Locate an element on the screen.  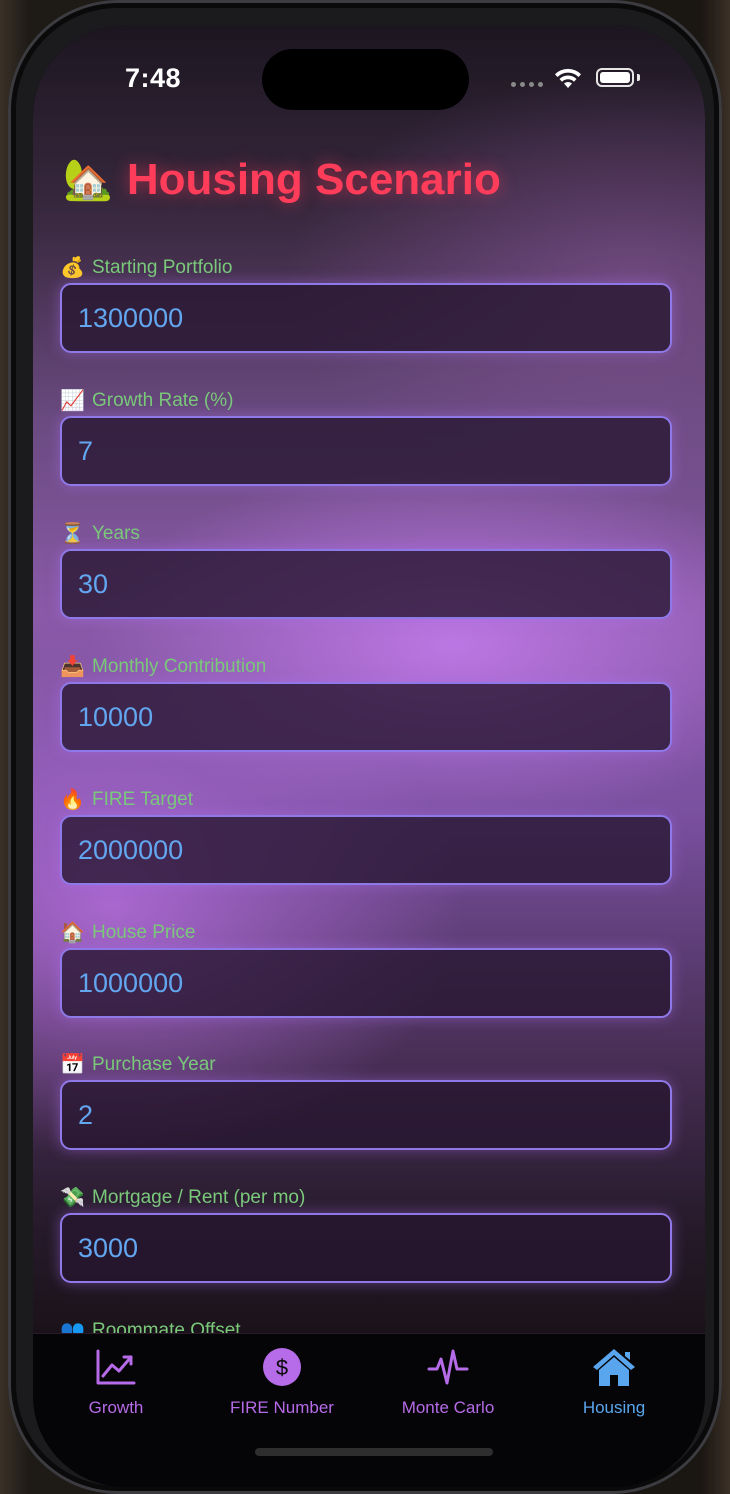
growth-rate-input is located at coordinates (366, 451).